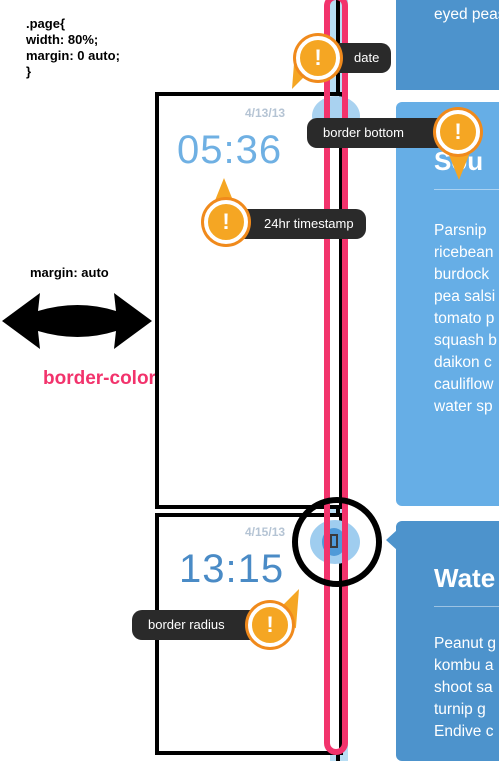 The image size is (499, 761). Describe the element at coordinates (309, 223) in the screenshot. I see `callout-label: 24hr timestamp` at that location.